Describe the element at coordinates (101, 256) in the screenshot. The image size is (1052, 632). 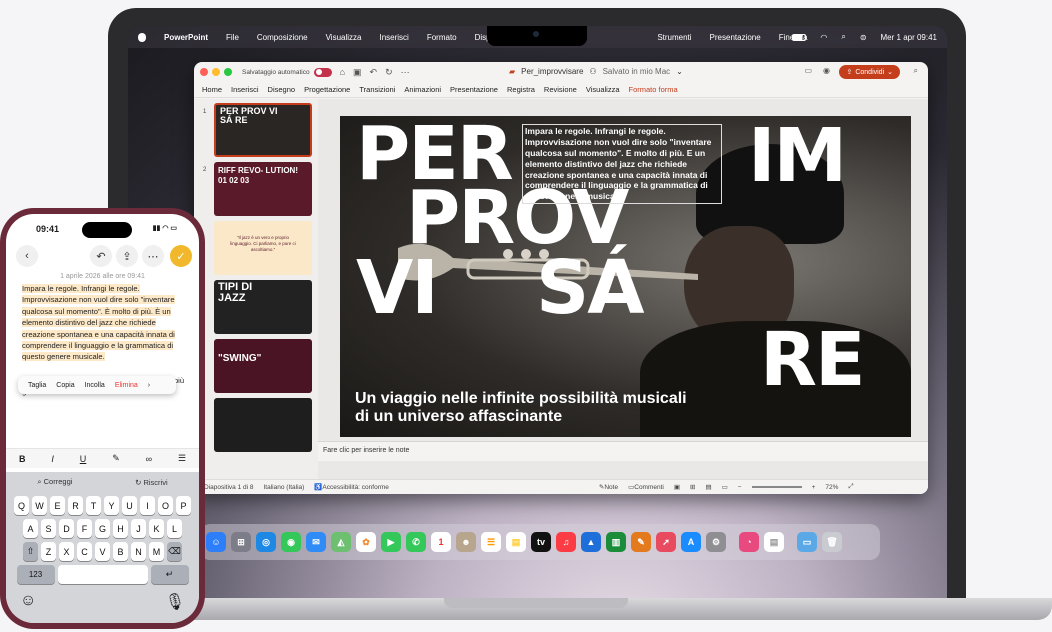
I see `undo-icon: ↶` at that location.